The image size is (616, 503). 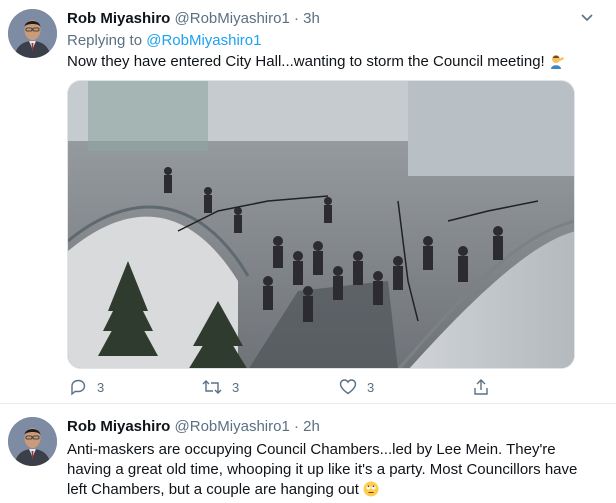 I want to click on like-count: 3, so click(x=371, y=387).